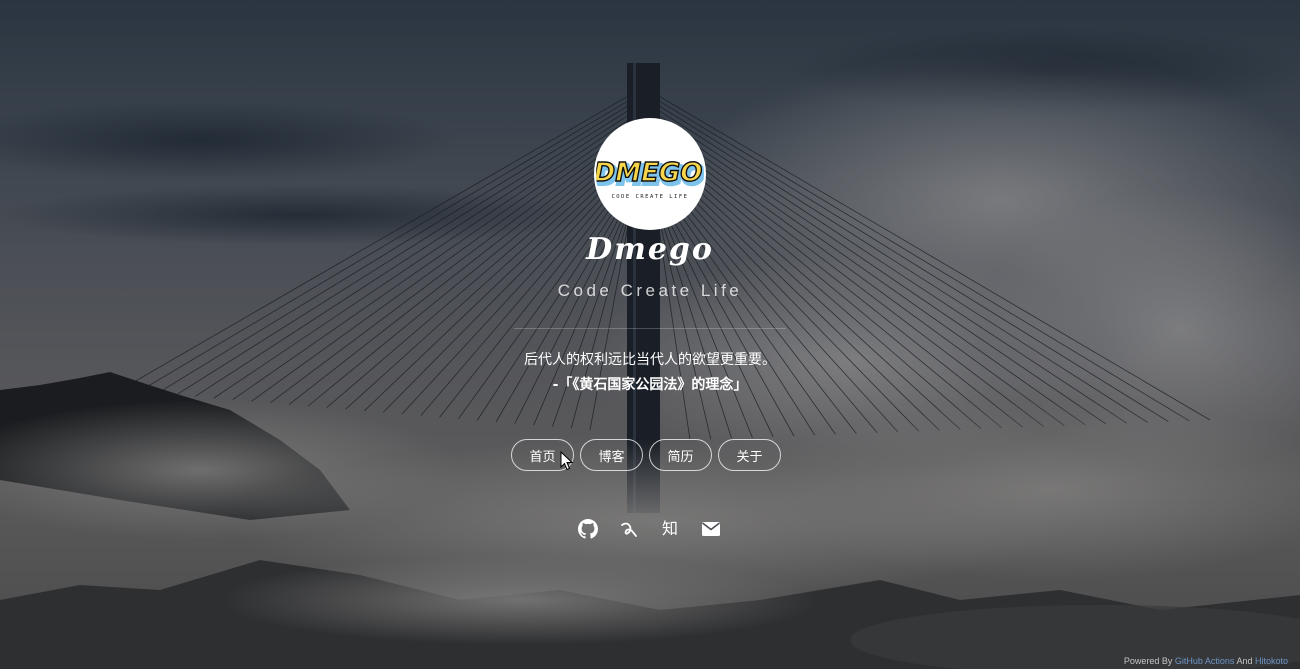 This screenshot has width=1300, height=669. I want to click on github-actions-link: GitHub Actions, so click(1205, 661).